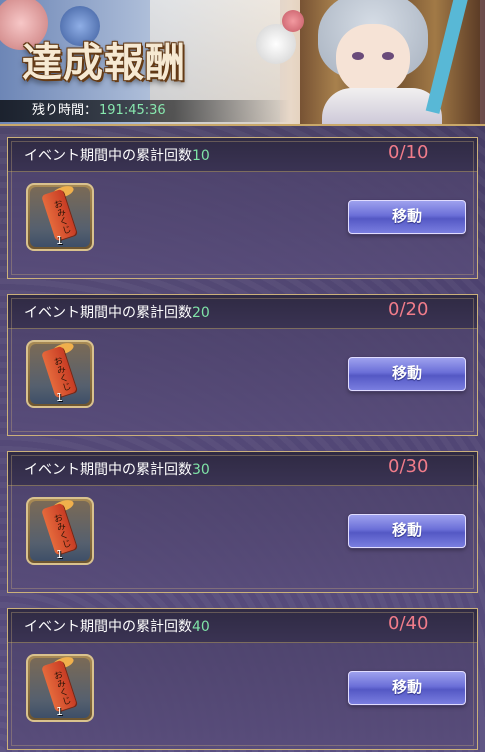 Image resolution: width=485 pixels, height=752 pixels. What do you see at coordinates (242, 469) in the screenshot?
I see `mission-header: イベント期間中の累計回数30 0/30` at bounding box center [242, 469].